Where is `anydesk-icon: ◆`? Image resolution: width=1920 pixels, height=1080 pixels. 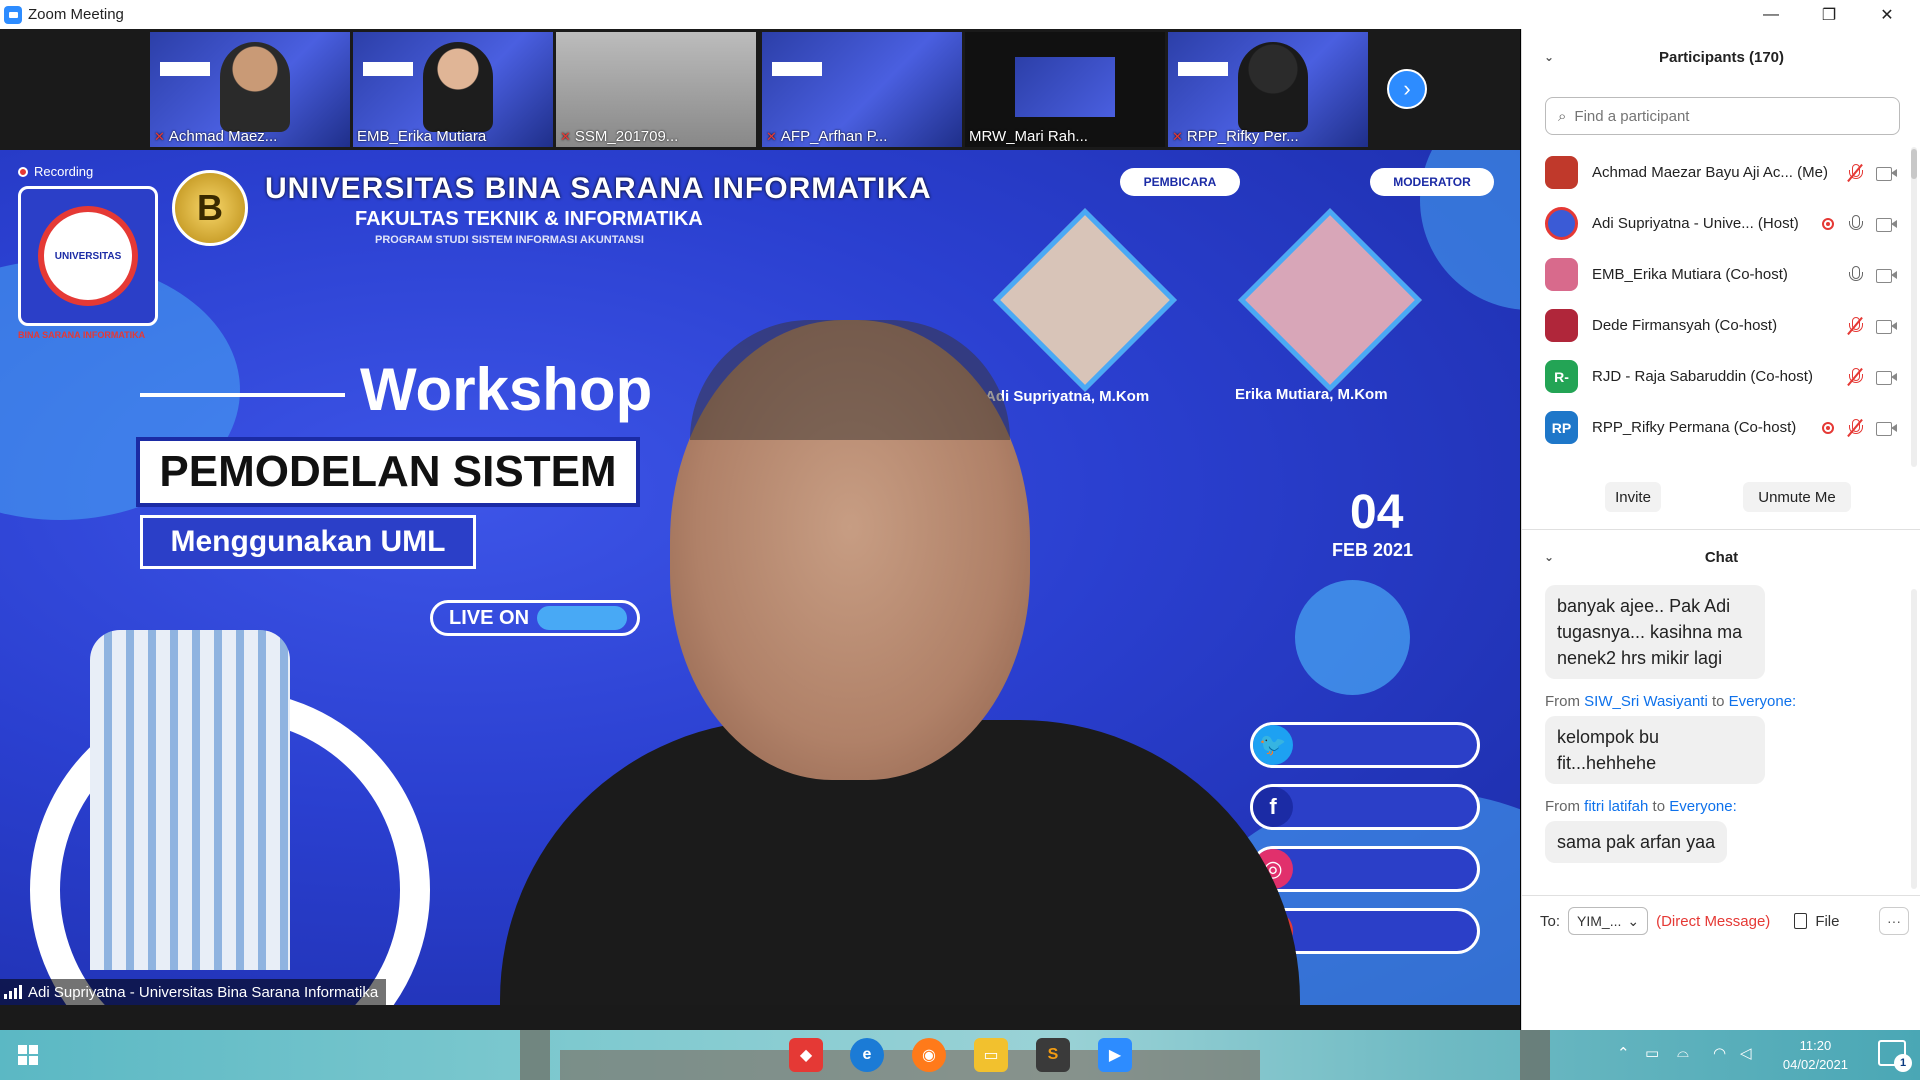 anydesk-icon: ◆ is located at coordinates (806, 1055).